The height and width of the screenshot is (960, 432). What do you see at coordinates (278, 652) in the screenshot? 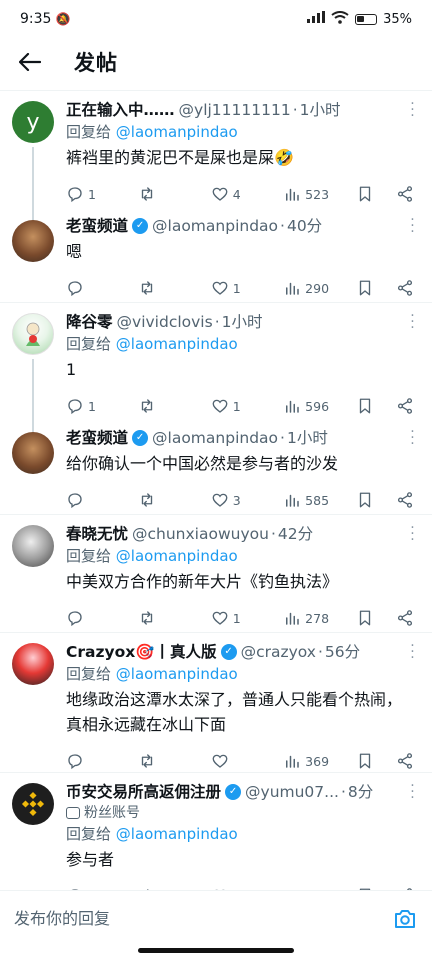
I see `author-handle: @crazyox` at bounding box center [278, 652].